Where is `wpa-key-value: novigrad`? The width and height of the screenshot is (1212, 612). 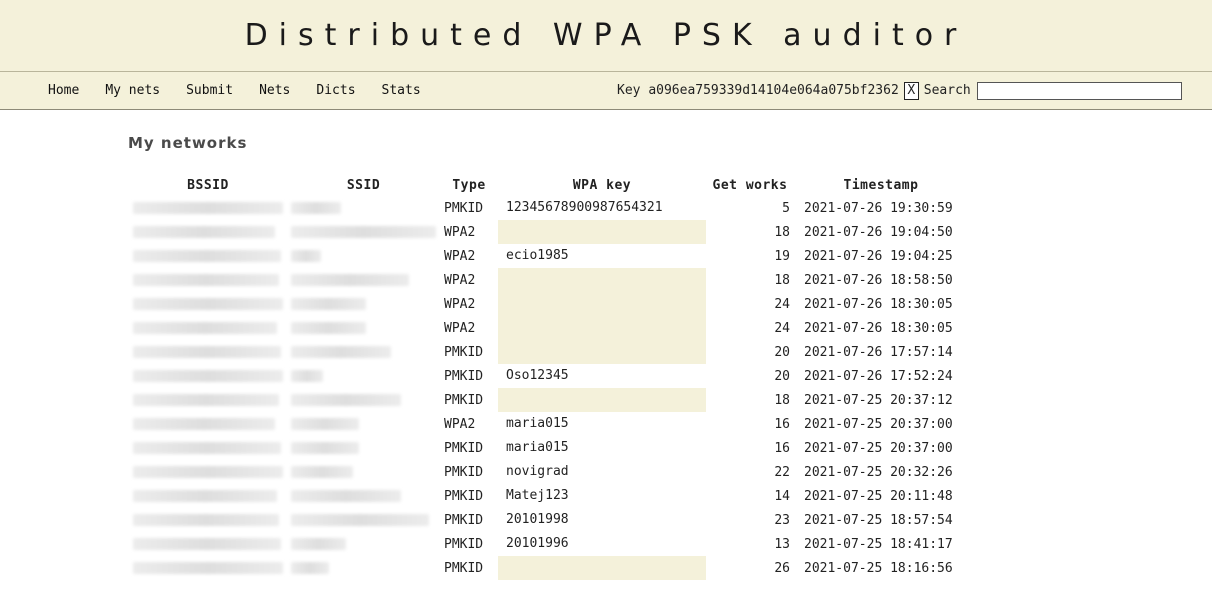 wpa-key-value: novigrad is located at coordinates (537, 471).